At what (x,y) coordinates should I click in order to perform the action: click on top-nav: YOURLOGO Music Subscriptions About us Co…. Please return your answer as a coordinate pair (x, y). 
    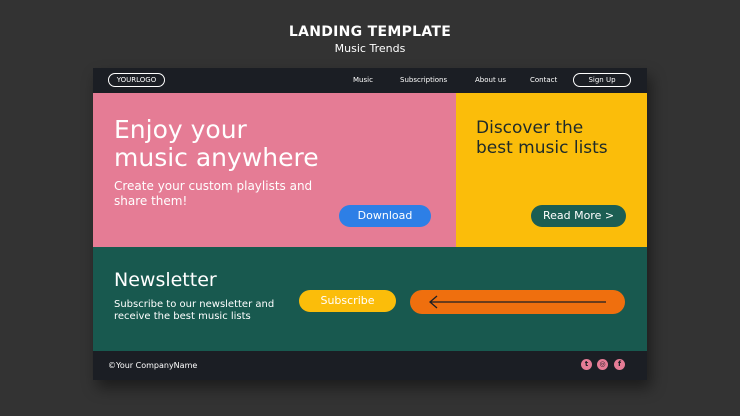
    Looking at the image, I should click on (370, 80).